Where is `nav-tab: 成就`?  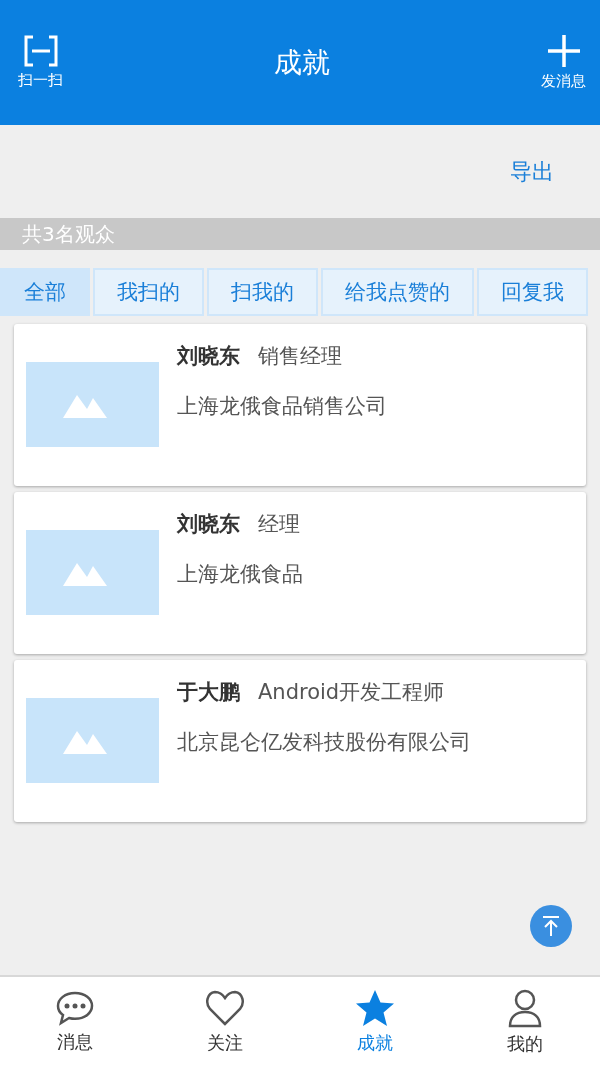 nav-tab: 成就 is located at coordinates (375, 1022).